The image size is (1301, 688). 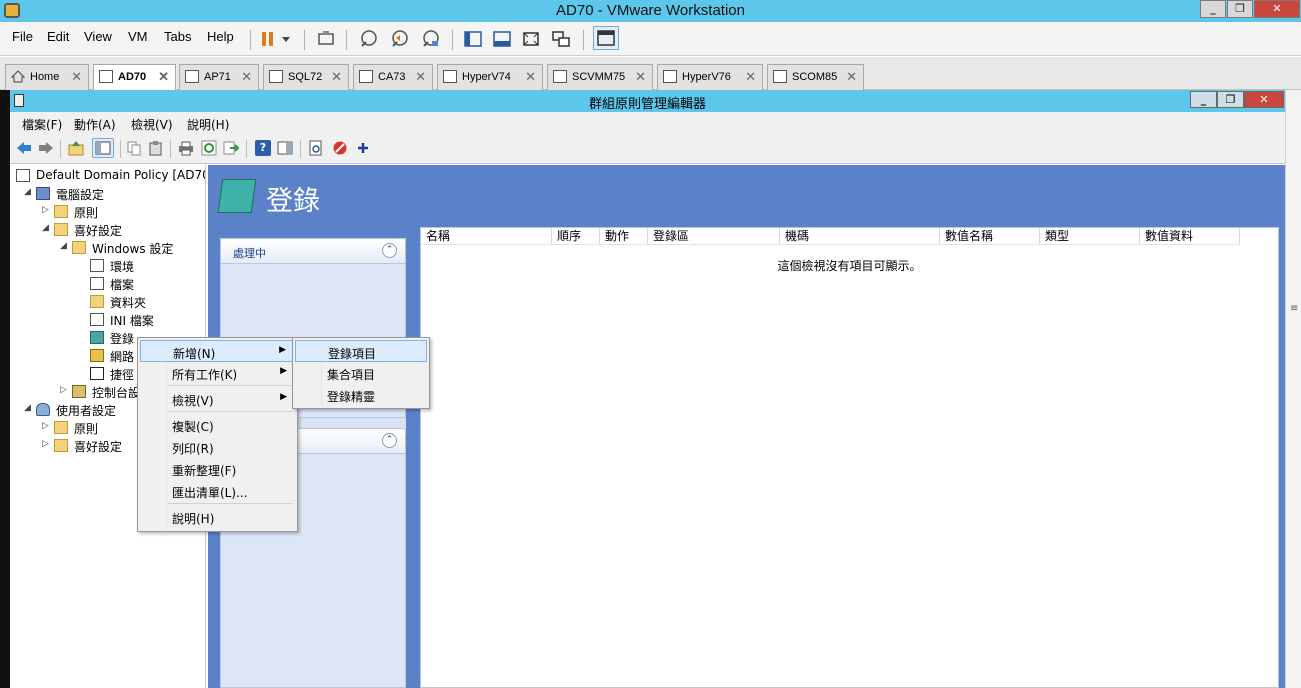 What do you see at coordinates (368, 39) in the screenshot?
I see `take-snapshot-icon` at bounding box center [368, 39].